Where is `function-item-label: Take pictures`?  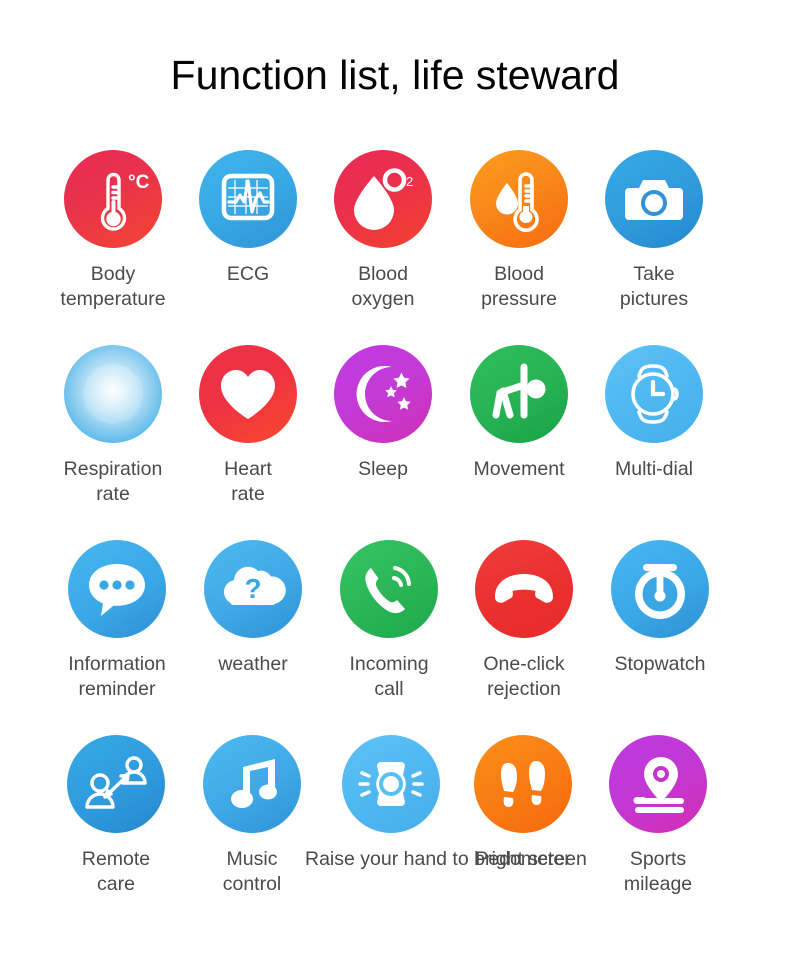 function-item-label: Take pictures is located at coordinates (654, 286).